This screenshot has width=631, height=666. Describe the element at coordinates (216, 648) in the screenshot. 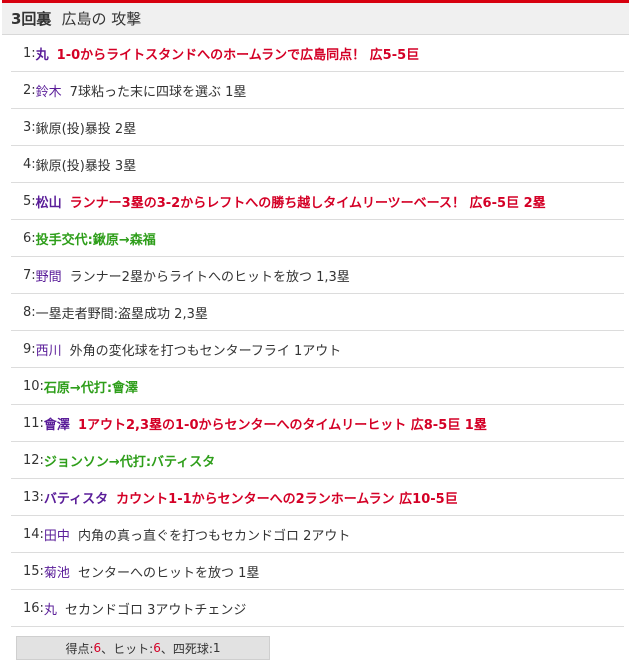

I see `walks-value: 1` at that location.